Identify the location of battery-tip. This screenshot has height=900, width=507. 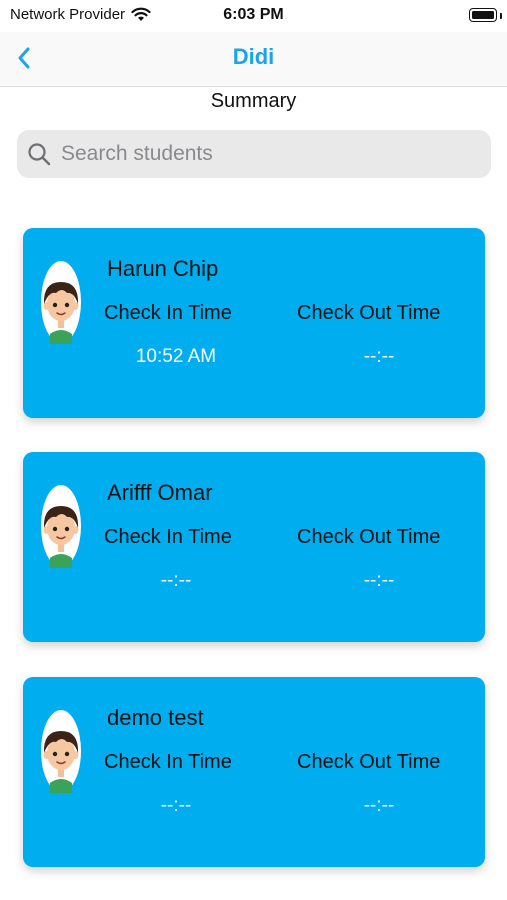
(501, 16).